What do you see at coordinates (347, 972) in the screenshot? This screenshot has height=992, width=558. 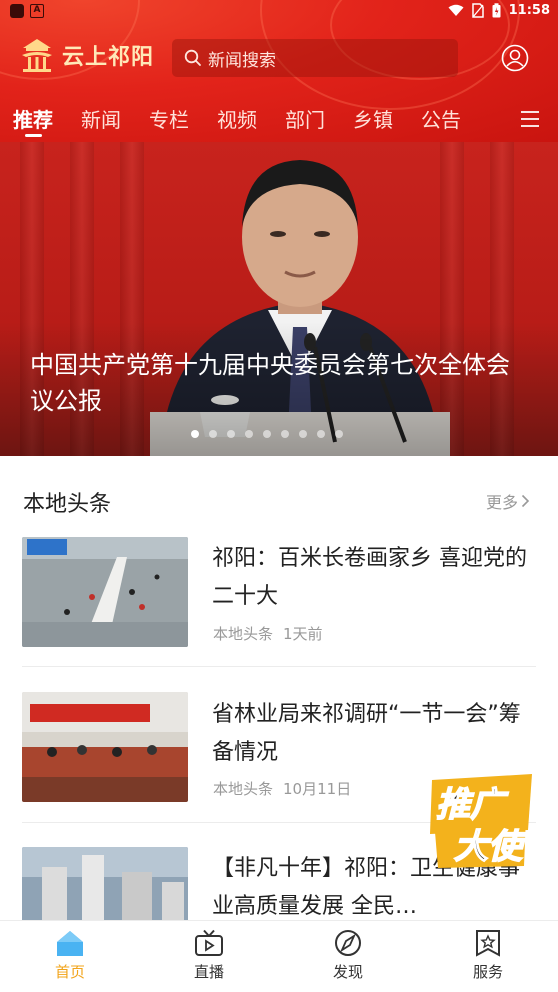 I see `nav-label: 发现` at bounding box center [347, 972].